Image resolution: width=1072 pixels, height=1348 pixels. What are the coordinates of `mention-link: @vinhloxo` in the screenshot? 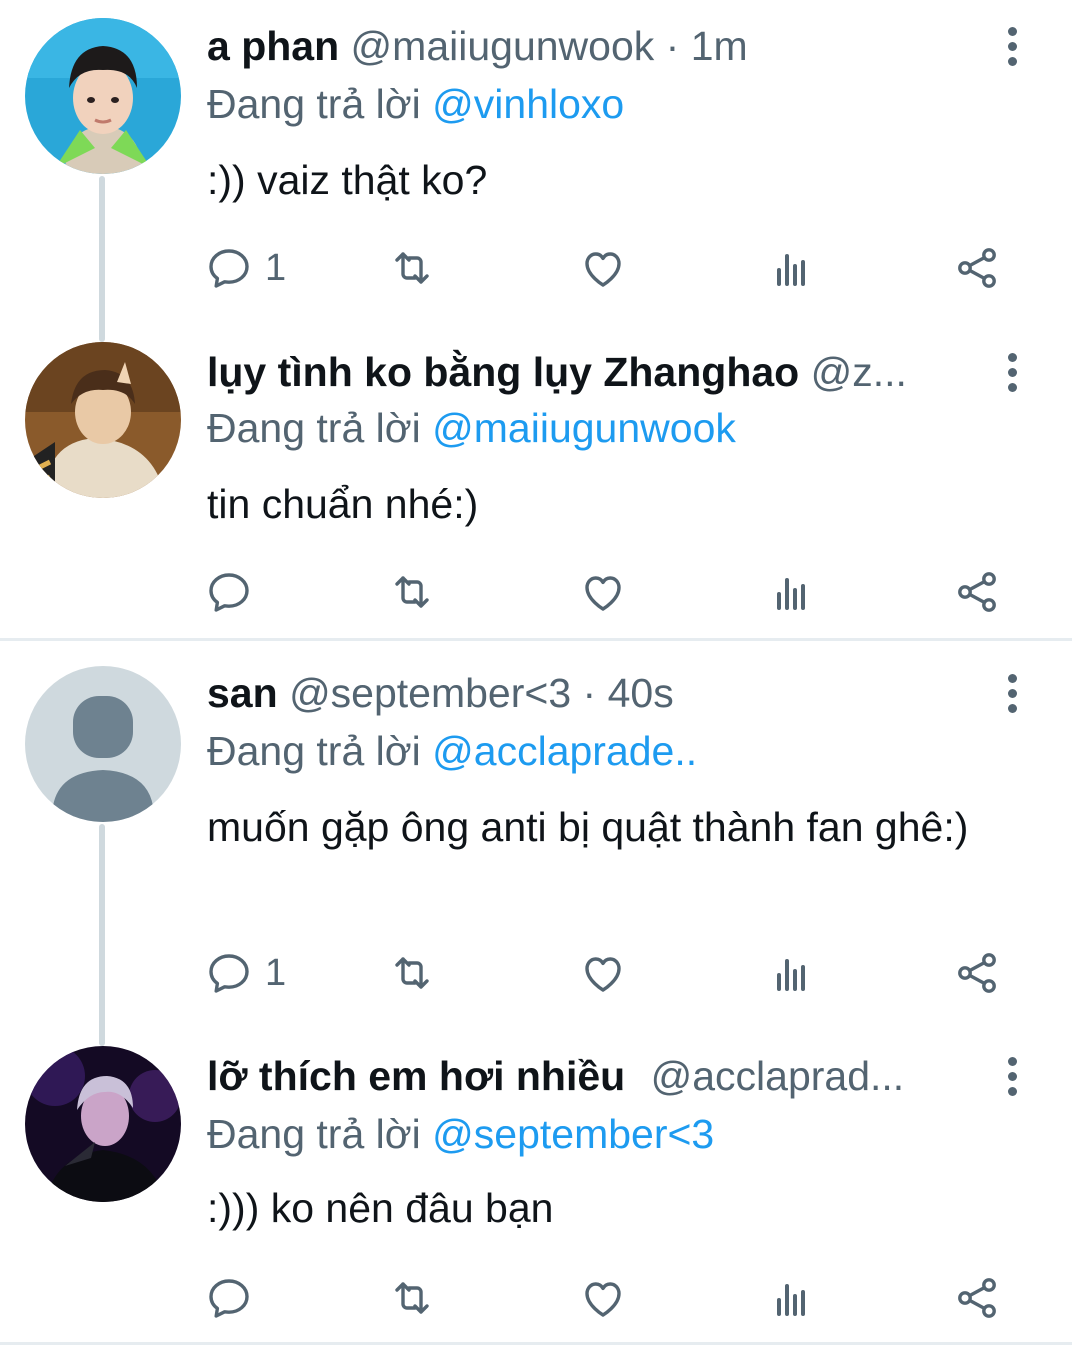 It's located at (528, 104).